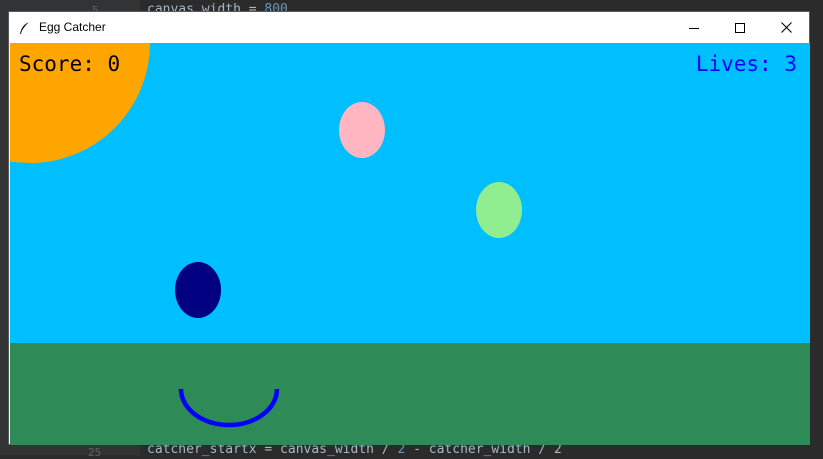 The image size is (823, 459). What do you see at coordinates (25, 27) in the screenshot?
I see `feather-icon` at bounding box center [25, 27].